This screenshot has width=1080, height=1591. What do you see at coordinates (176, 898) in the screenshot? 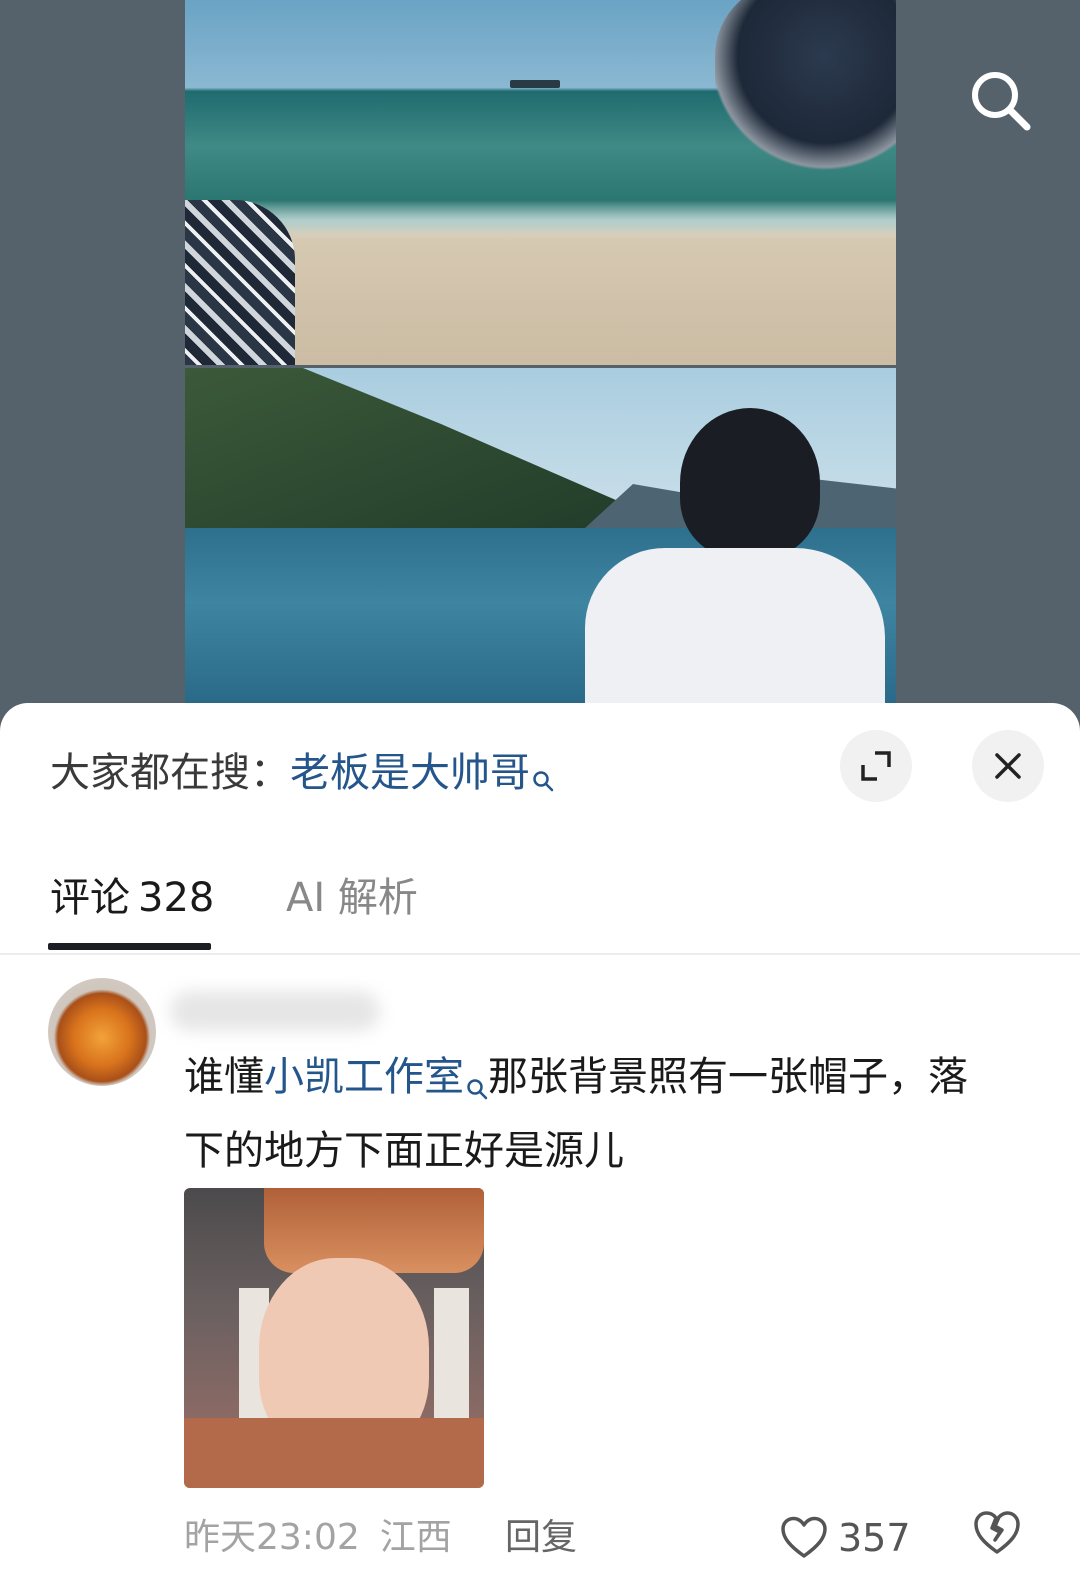
I see `tab-comments-count: 328` at bounding box center [176, 898].